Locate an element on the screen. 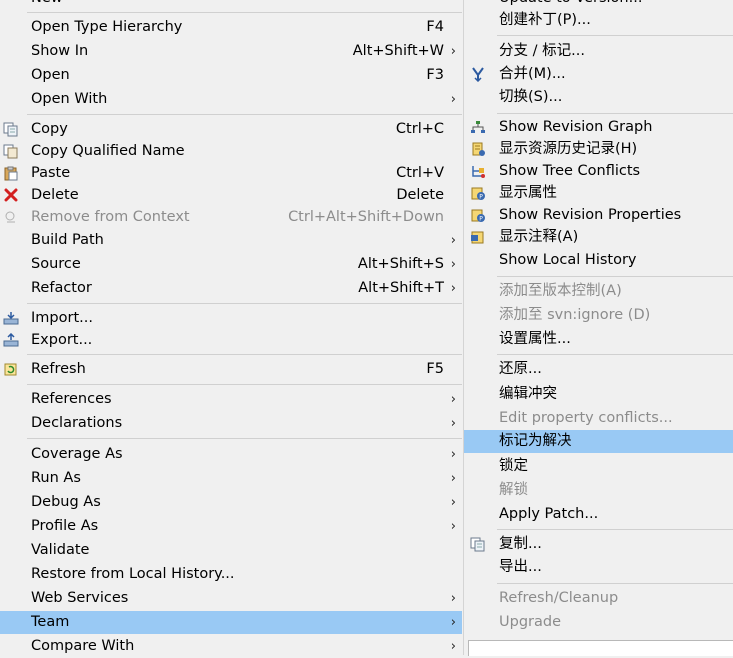 The width and height of the screenshot is (733, 658). copy-qualified-name-icon is located at coordinates (10, 151).